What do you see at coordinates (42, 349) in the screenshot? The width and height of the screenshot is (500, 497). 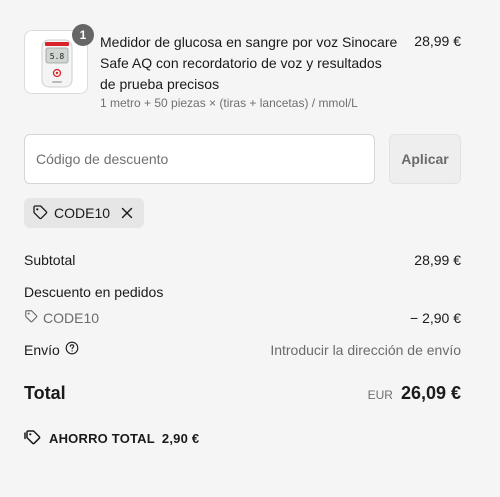 I see `shipping-label: Envío` at bounding box center [42, 349].